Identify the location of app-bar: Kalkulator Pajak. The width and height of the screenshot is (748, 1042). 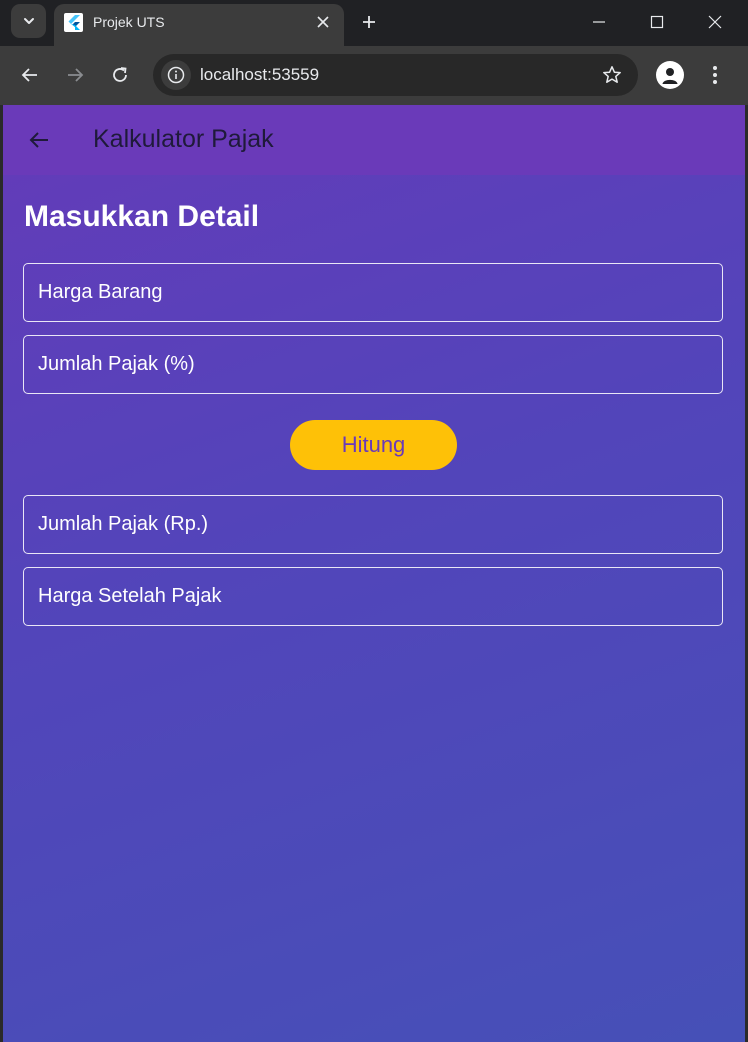
(374, 140).